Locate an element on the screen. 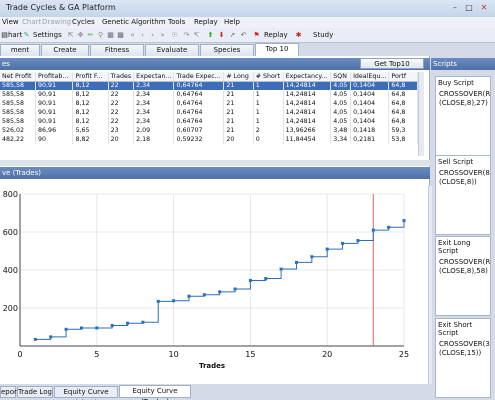 Image resolution: width=495 pixels, height=400 pixels. menu-replay: Replay is located at coordinates (206, 22).